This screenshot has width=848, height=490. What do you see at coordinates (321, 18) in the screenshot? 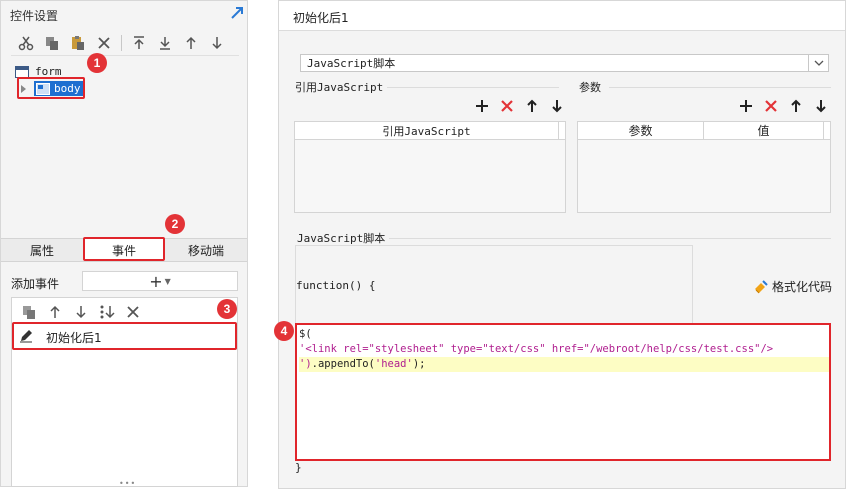
I see `editor-title: 初始化后1` at bounding box center [321, 18].